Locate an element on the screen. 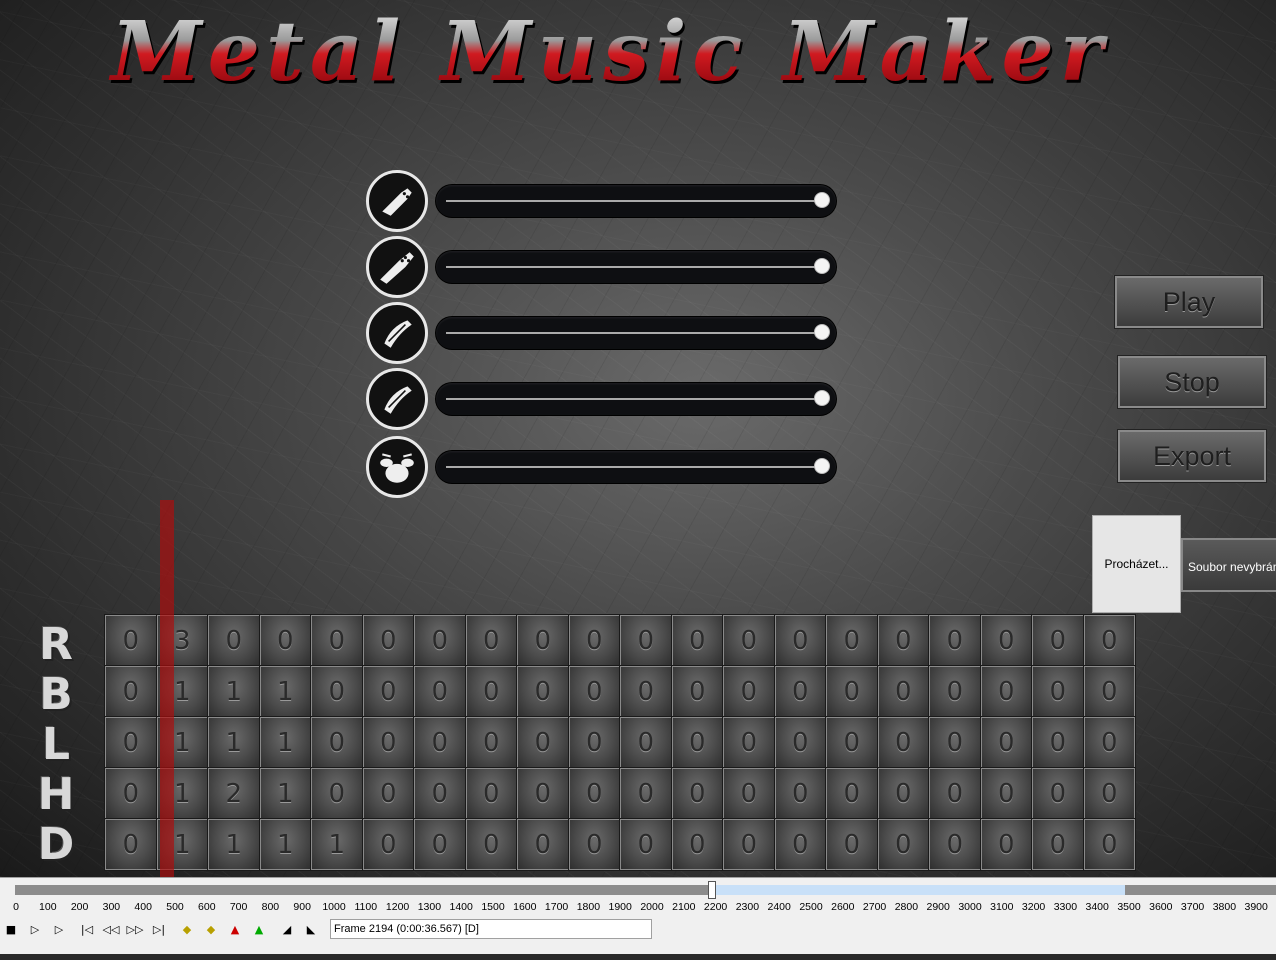  next-frame-icon: ▷▷ is located at coordinates (135, 930).